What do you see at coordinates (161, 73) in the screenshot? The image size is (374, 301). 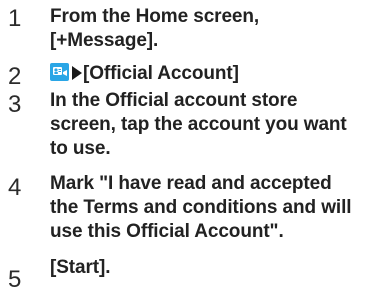 I see `step-text-label: [Official Account]` at bounding box center [161, 73].